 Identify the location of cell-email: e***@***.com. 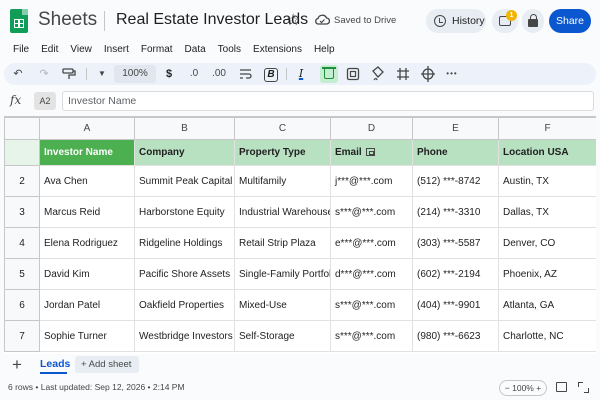
(371, 243).